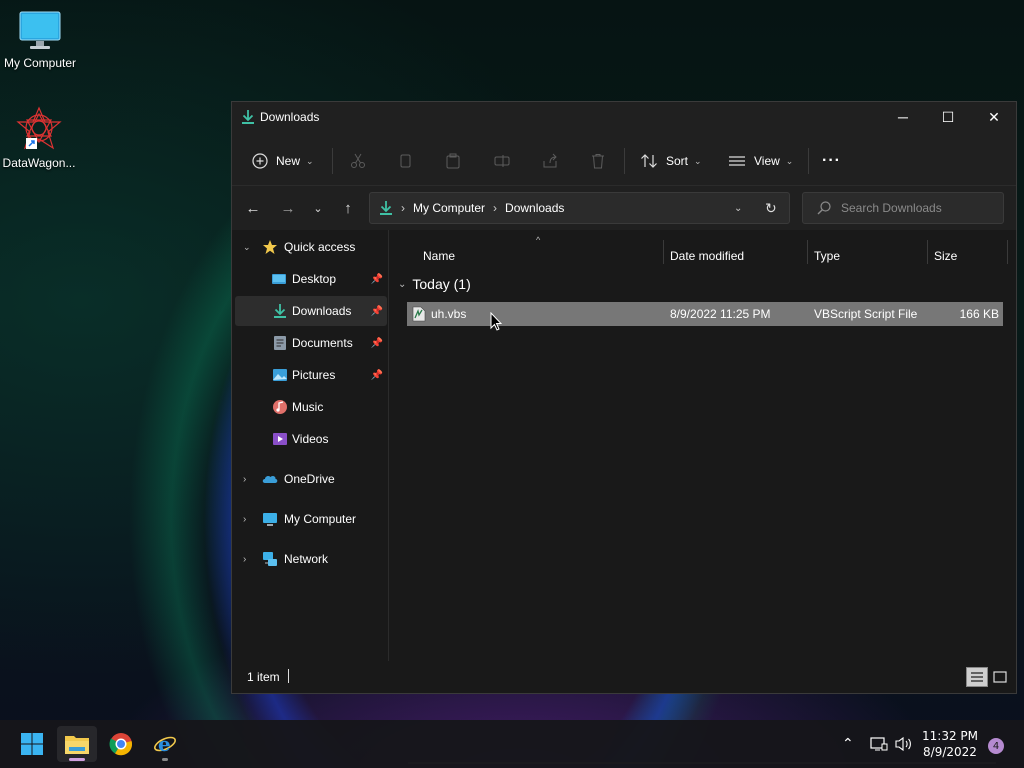 Image resolution: width=1024 pixels, height=768 pixels. Describe the element at coordinates (677, 161) in the screenshot. I see `sort-label: Sort` at that location.